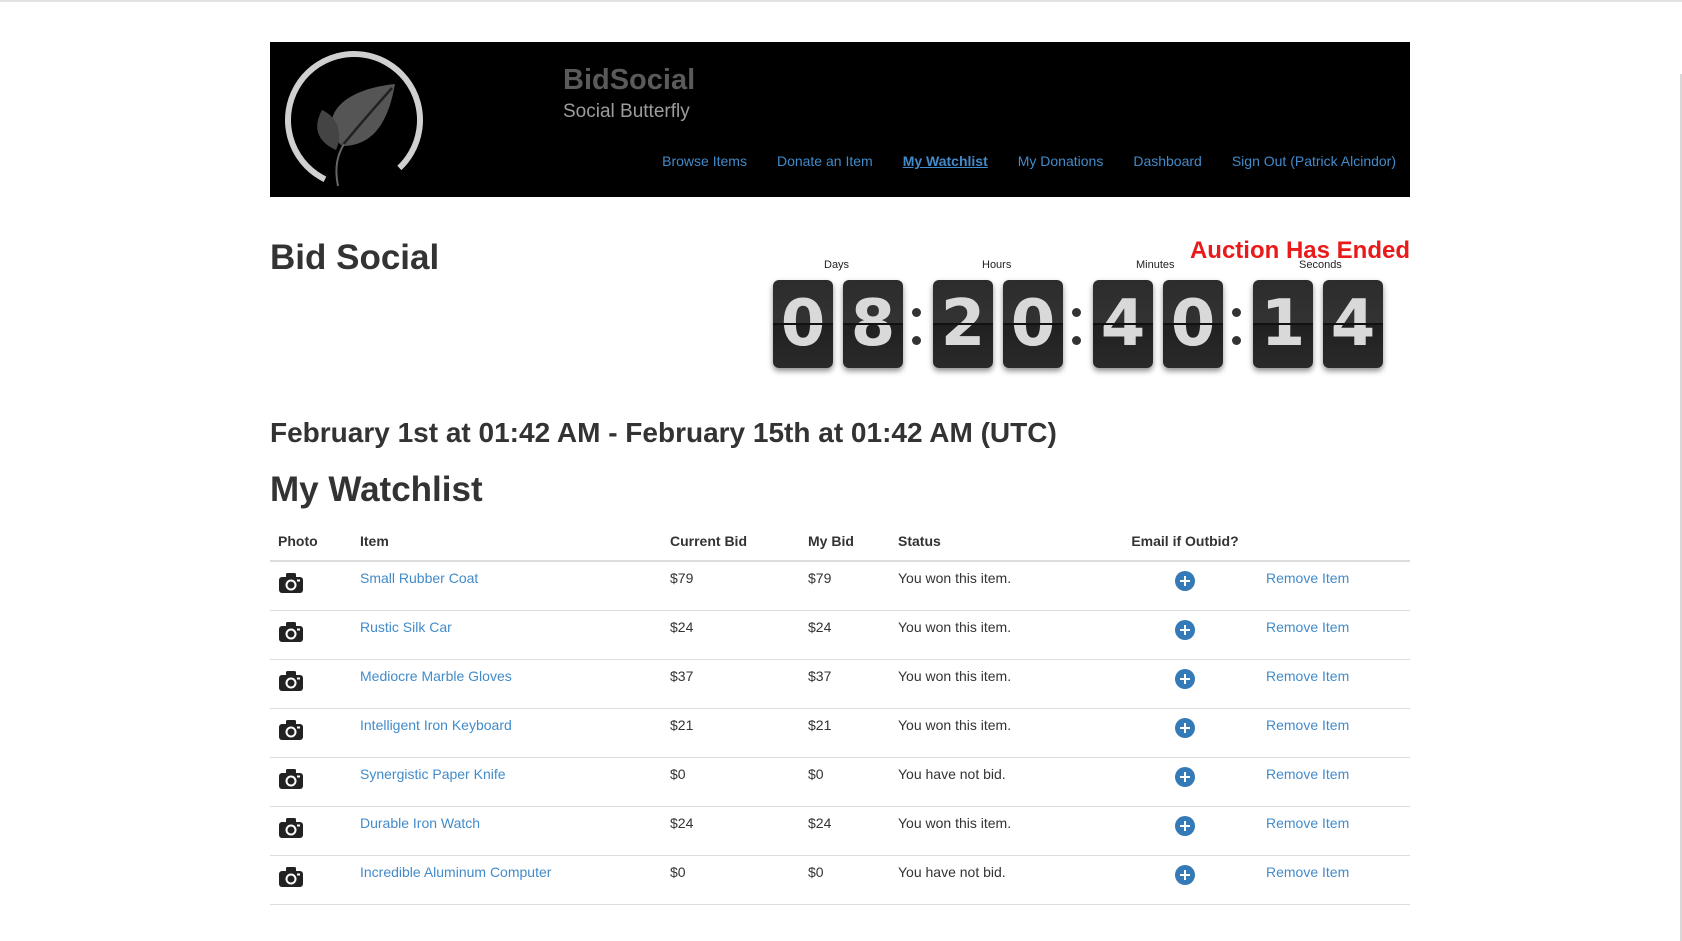 The width and height of the screenshot is (1682, 941). Describe the element at coordinates (845, 586) in the screenshot. I see `my-bid-cell: $79` at that location.